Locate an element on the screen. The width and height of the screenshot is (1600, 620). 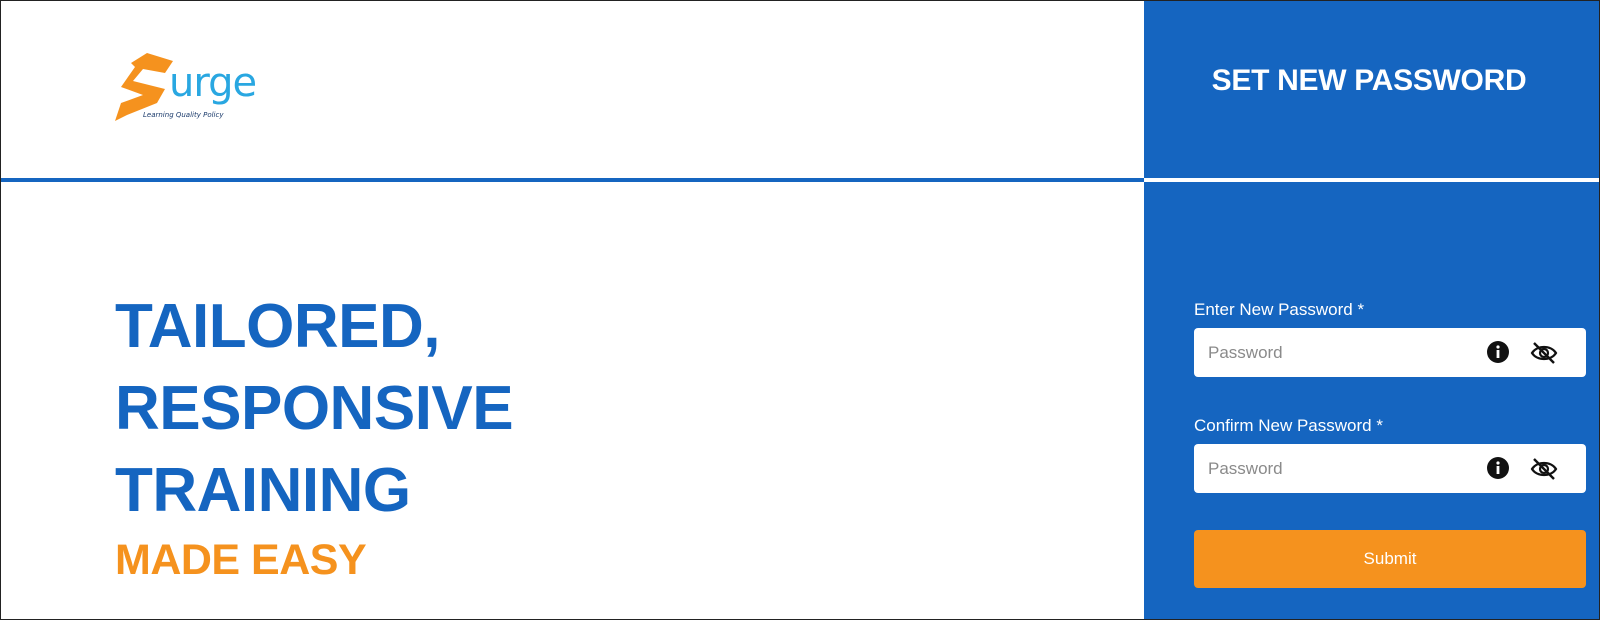
panel-title: SET NEW PASSWORD is located at coordinates (1369, 80).